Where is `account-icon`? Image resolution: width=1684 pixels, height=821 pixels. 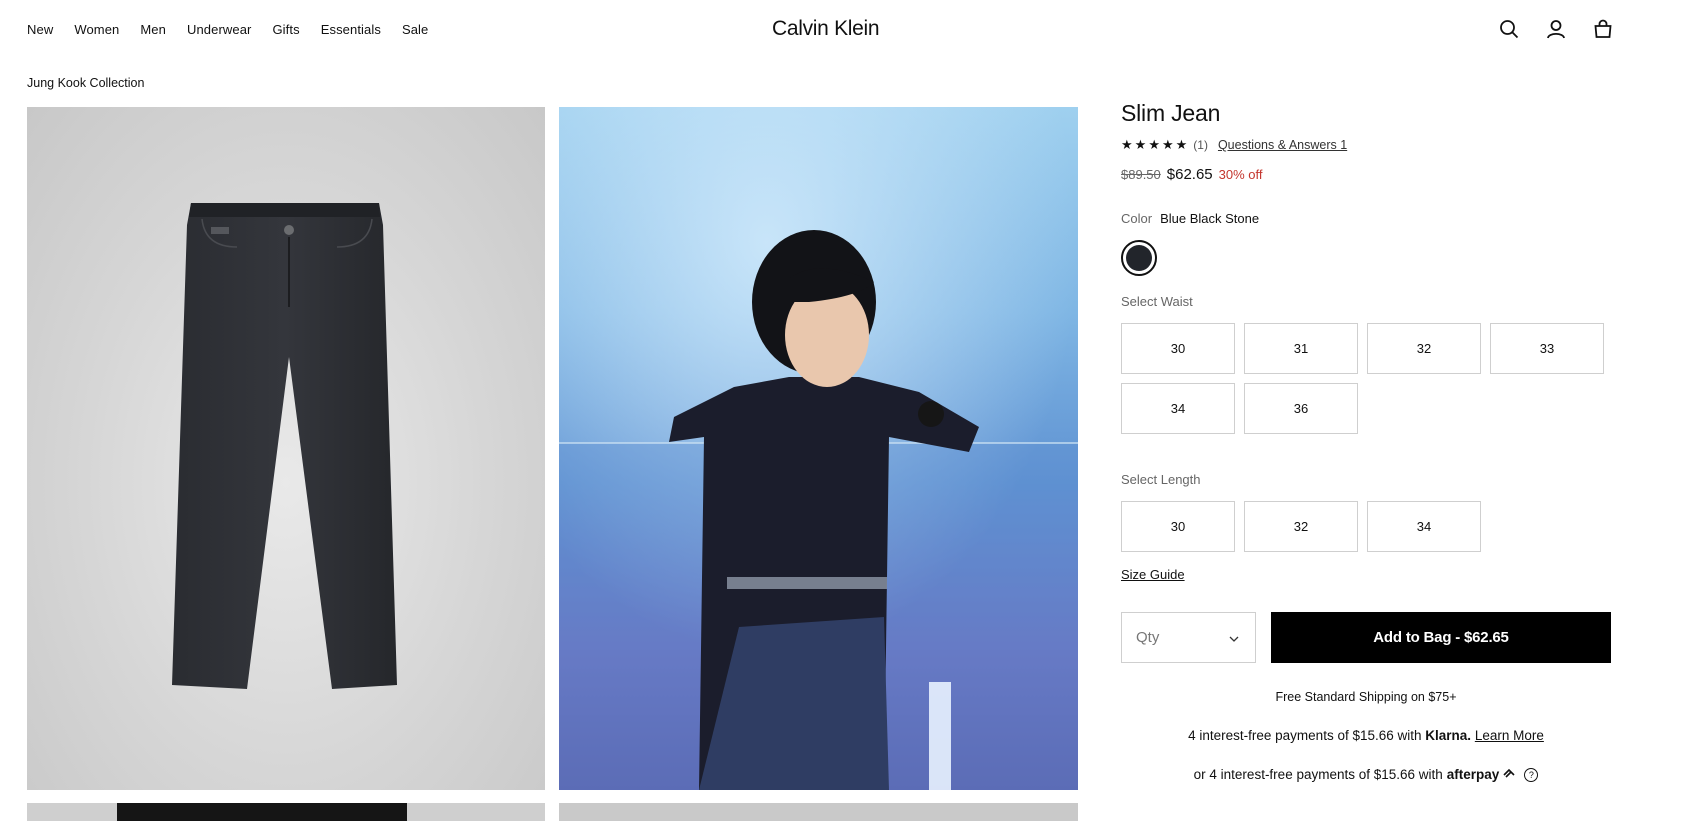
account-icon is located at coordinates (1556, 29).